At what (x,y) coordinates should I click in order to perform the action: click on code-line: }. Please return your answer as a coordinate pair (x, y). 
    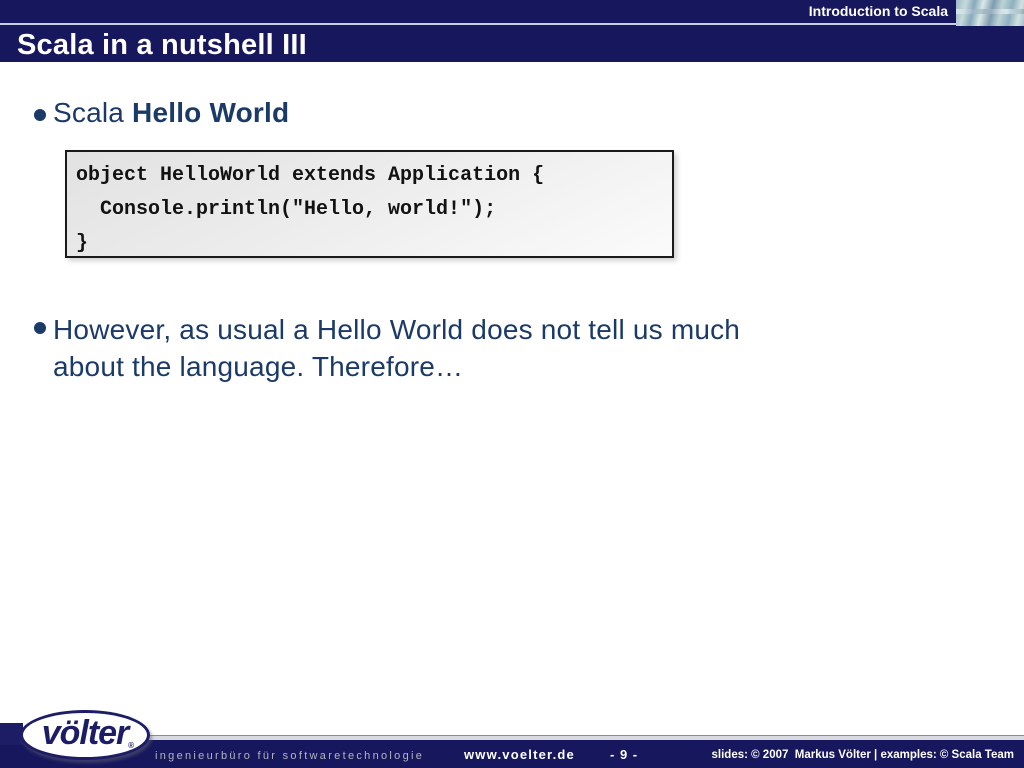
    Looking at the image, I should click on (82, 243).